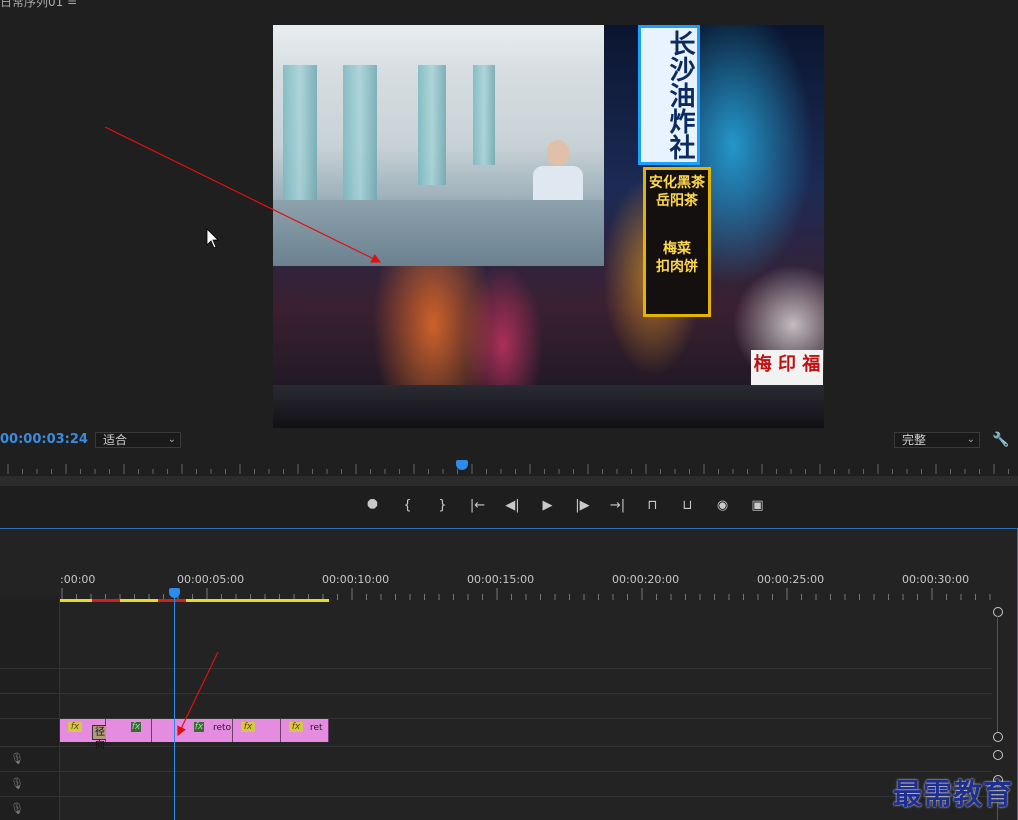 The width and height of the screenshot is (1018, 820). What do you see at coordinates (257, 730) in the screenshot?
I see `video-clip: fx` at bounding box center [257, 730].